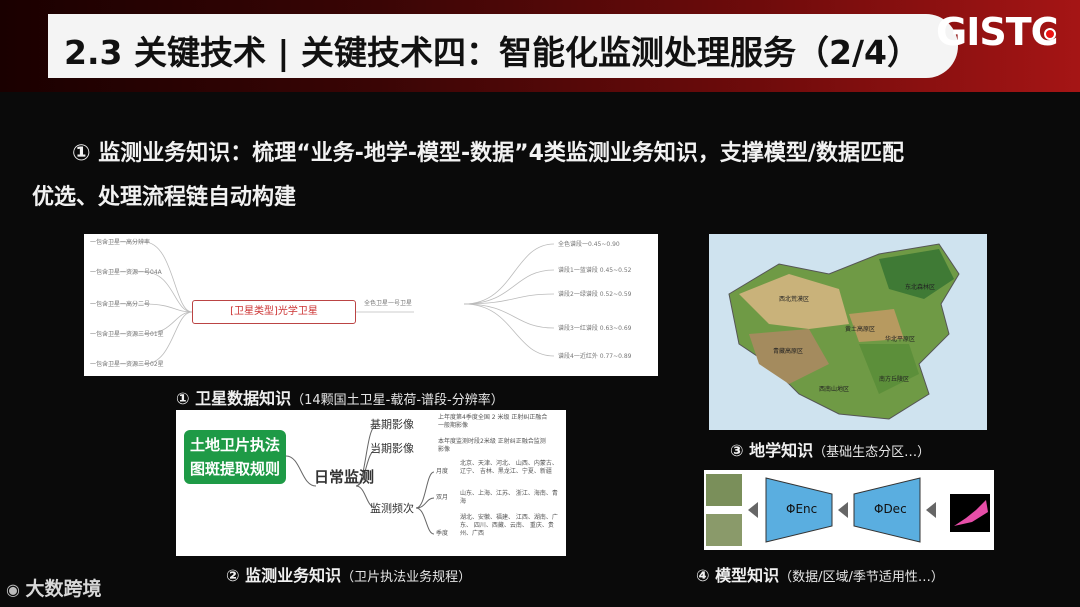 Image resolution: width=1080 pixels, height=607 pixels. I want to click on brand-watermark: ◉ 大数跨境, so click(54, 587).